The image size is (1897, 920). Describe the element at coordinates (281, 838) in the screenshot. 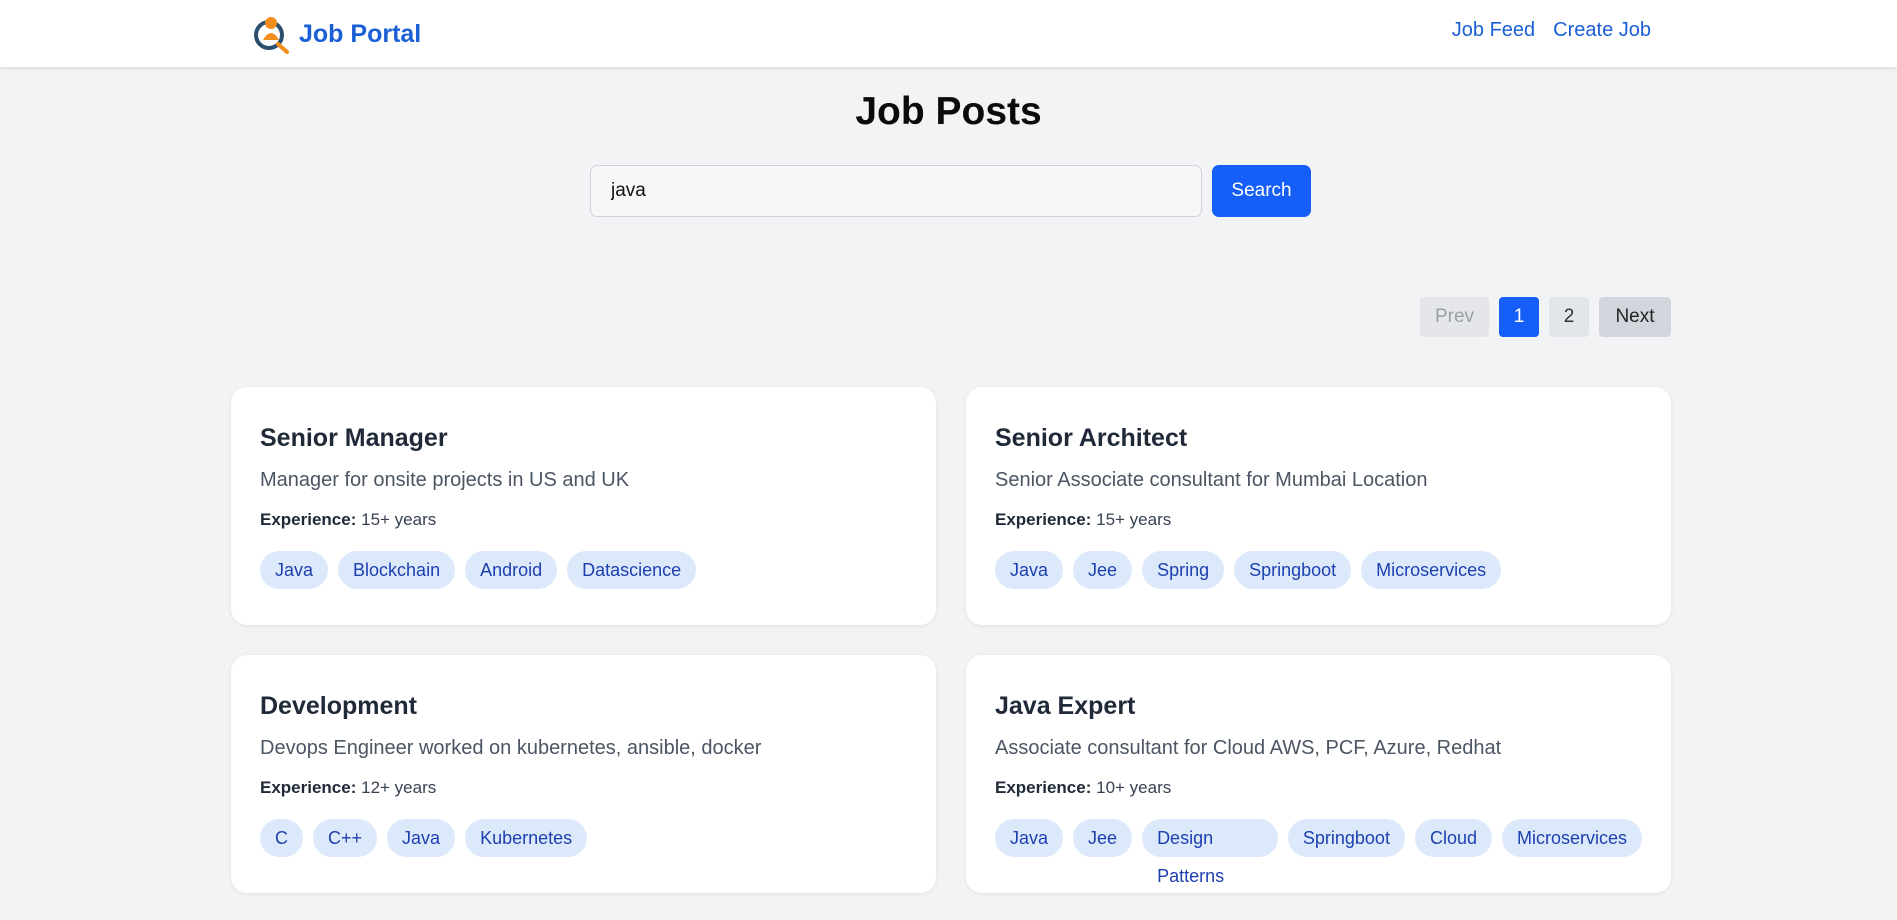

I see `skill-tag: C` at that location.